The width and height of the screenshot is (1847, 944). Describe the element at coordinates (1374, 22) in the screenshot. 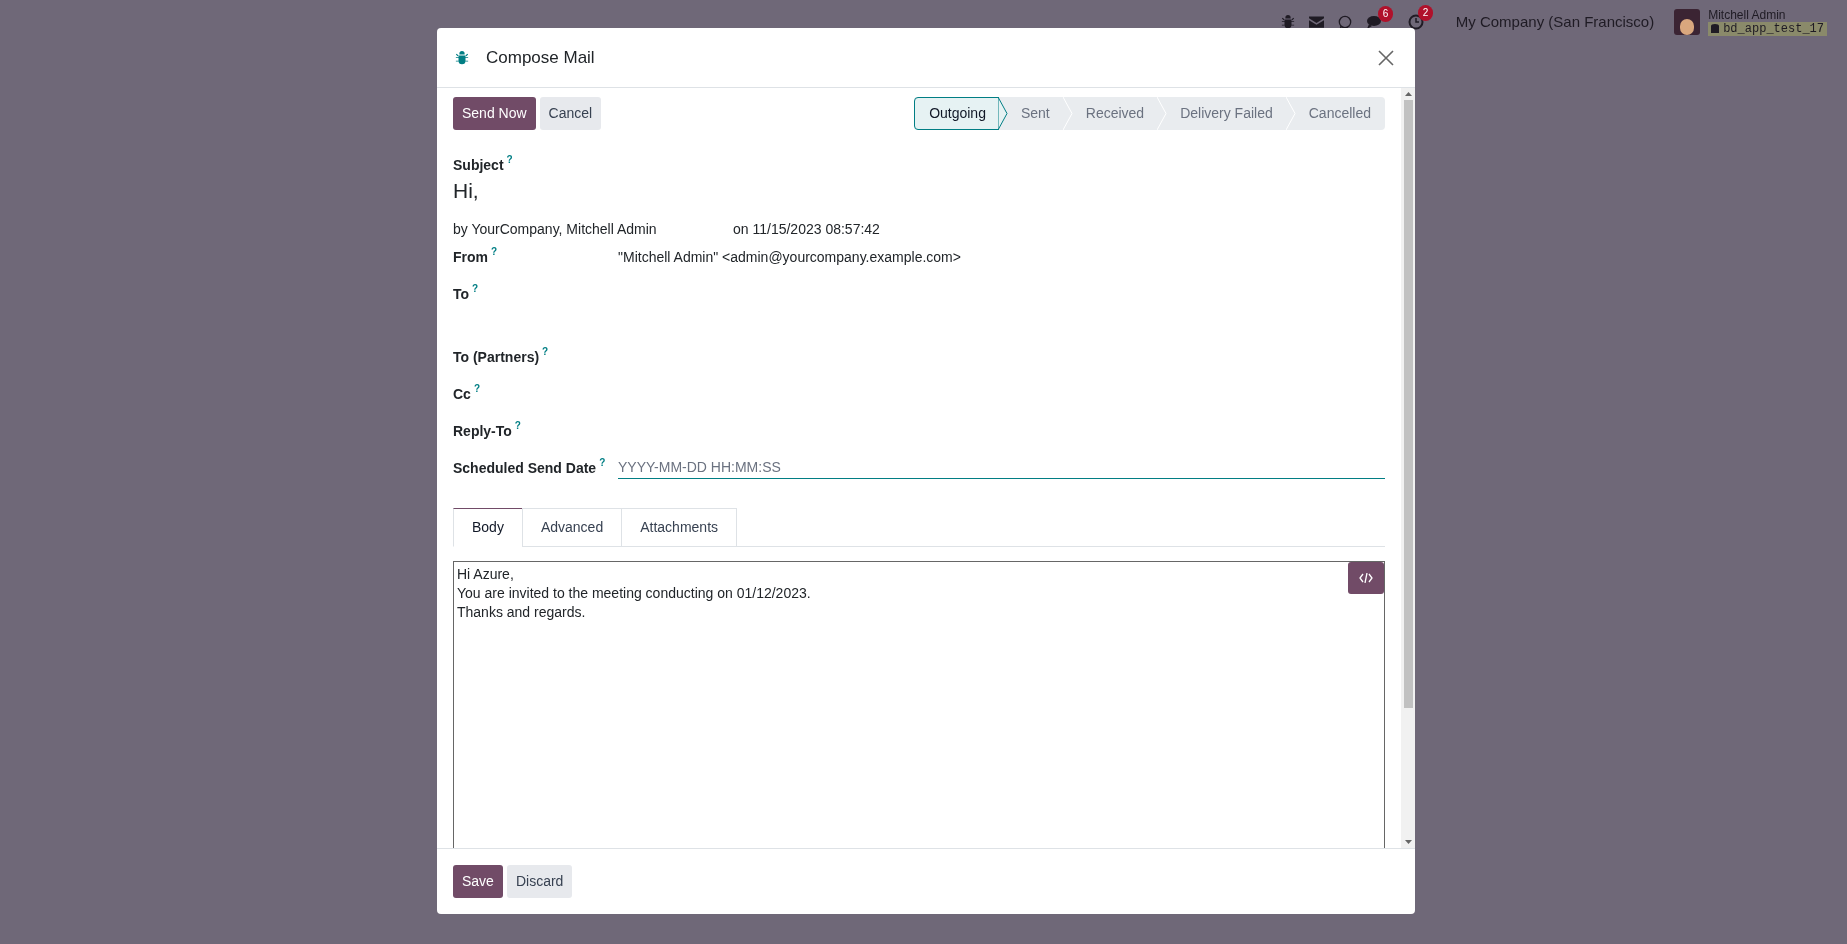

I see `chat-icon` at that location.